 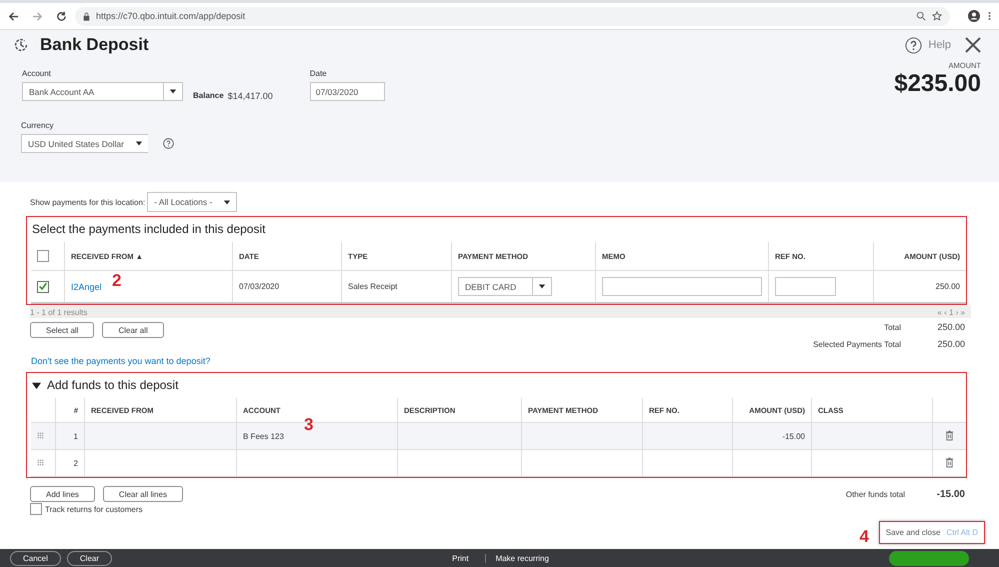 I want to click on checkbox-label: Track returns for customers, so click(x=94, y=509).